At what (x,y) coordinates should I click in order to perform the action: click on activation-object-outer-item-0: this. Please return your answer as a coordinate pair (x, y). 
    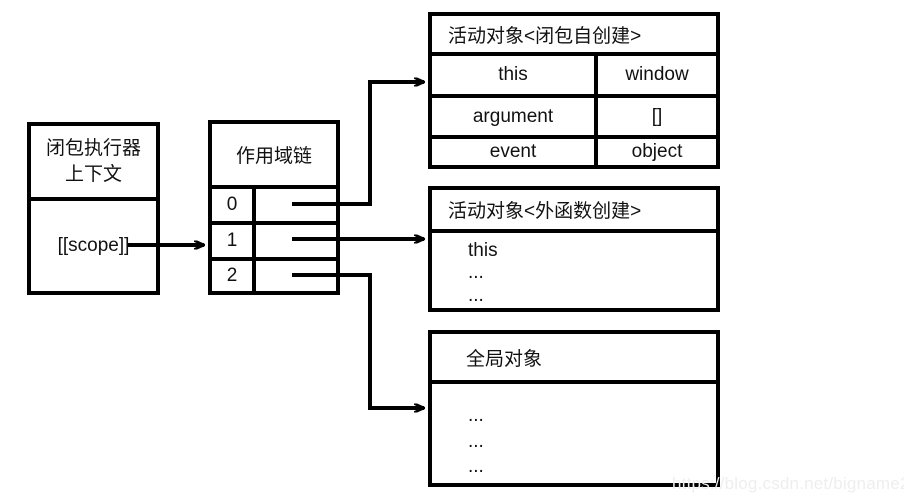
    Looking at the image, I should click on (483, 250).